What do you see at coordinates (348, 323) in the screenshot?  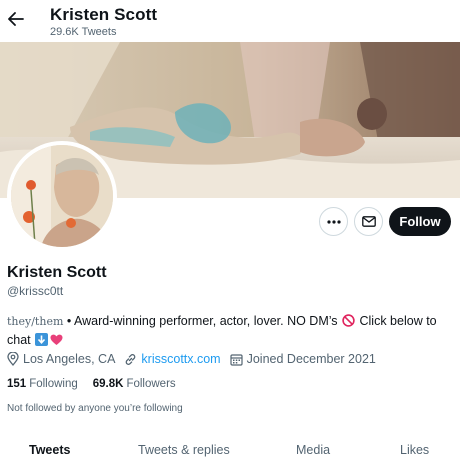 I see `no-entry-icon` at bounding box center [348, 323].